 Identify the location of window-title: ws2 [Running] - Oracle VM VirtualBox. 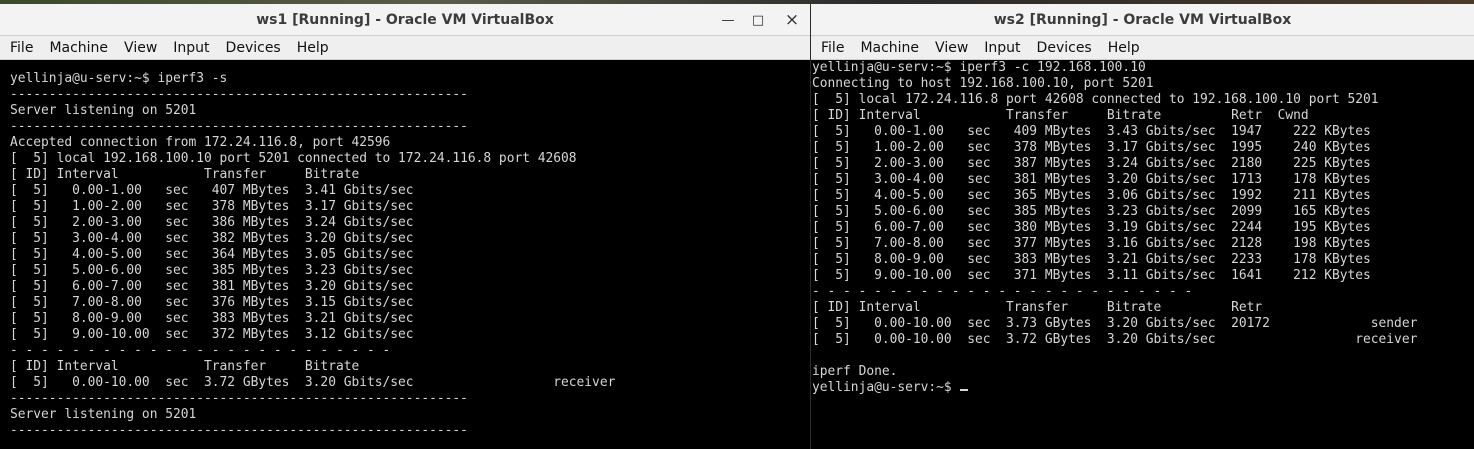
(1142, 20).